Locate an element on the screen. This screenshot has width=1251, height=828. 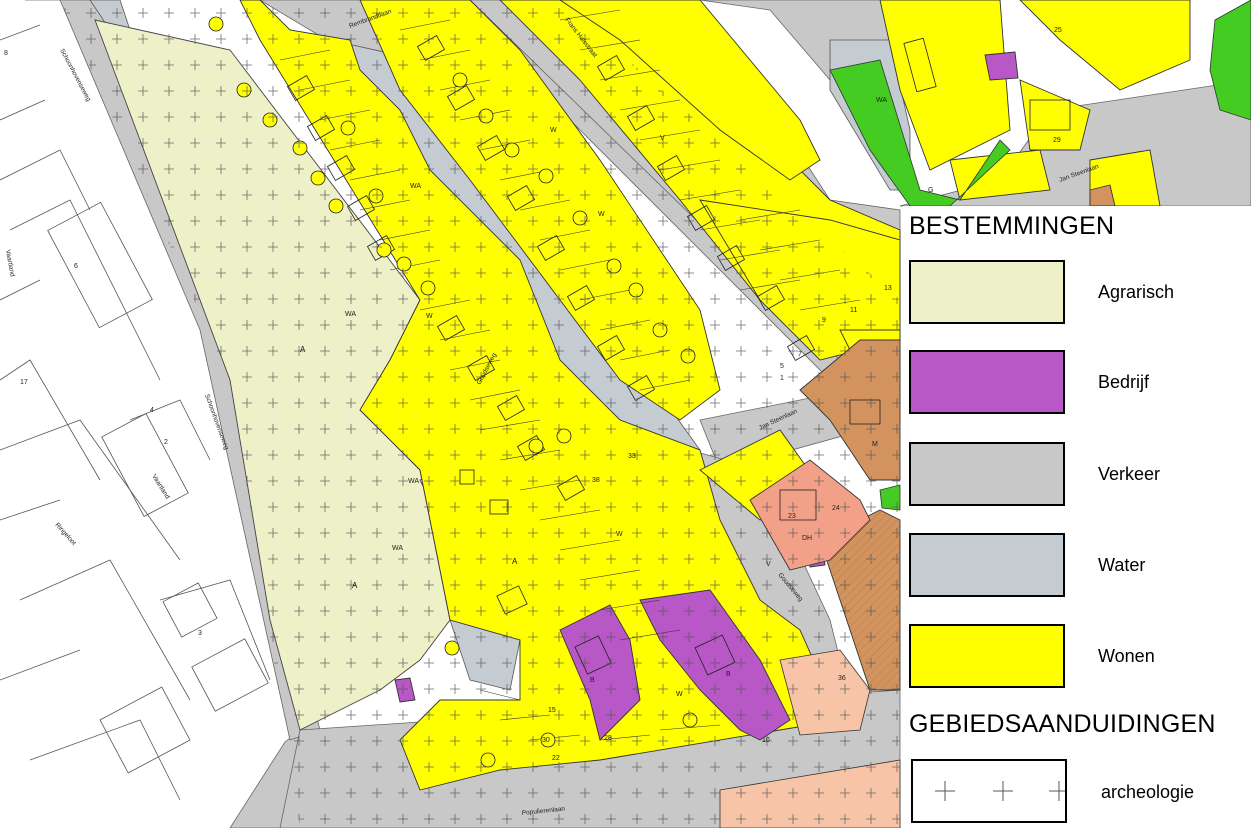
legend-swatch-water is located at coordinates (987, 565).